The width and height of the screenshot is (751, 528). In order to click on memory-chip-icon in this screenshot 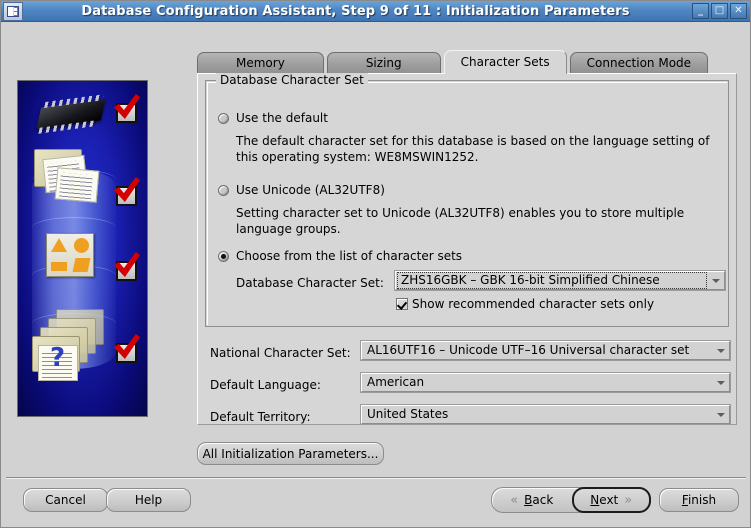, I will do `click(71, 114)`.